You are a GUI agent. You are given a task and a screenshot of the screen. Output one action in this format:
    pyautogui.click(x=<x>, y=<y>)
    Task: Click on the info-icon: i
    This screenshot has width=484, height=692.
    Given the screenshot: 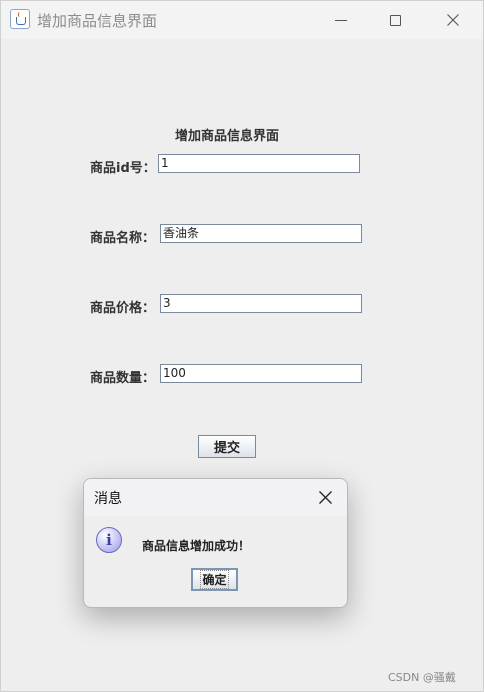 What is the action you would take?
    pyautogui.click(x=109, y=540)
    